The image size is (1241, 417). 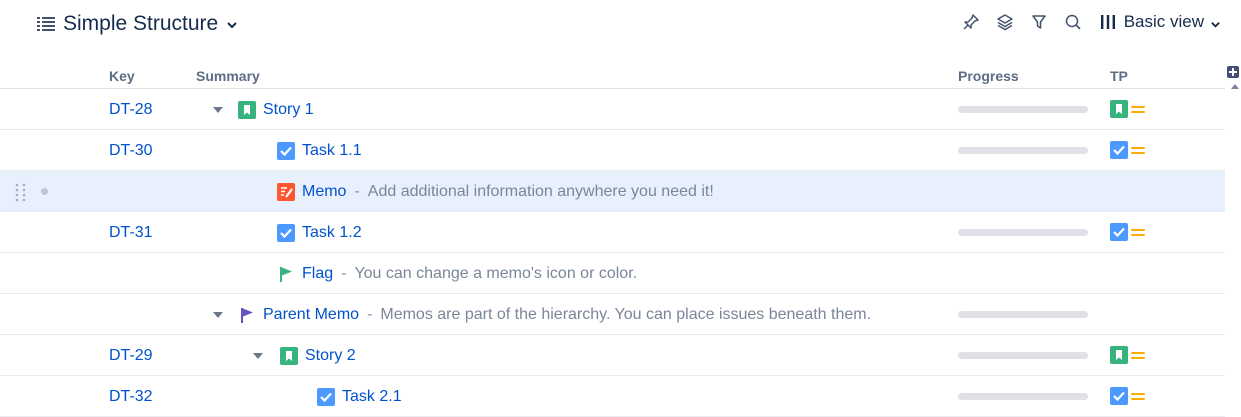 I want to click on issue-summary-link: Task 1.2, so click(x=332, y=233).